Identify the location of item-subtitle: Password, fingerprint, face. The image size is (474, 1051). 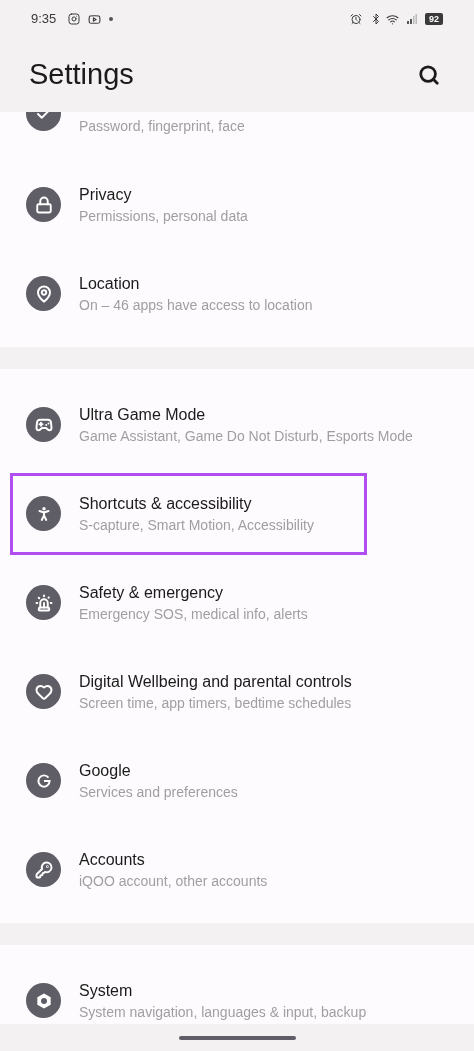
(162, 126).